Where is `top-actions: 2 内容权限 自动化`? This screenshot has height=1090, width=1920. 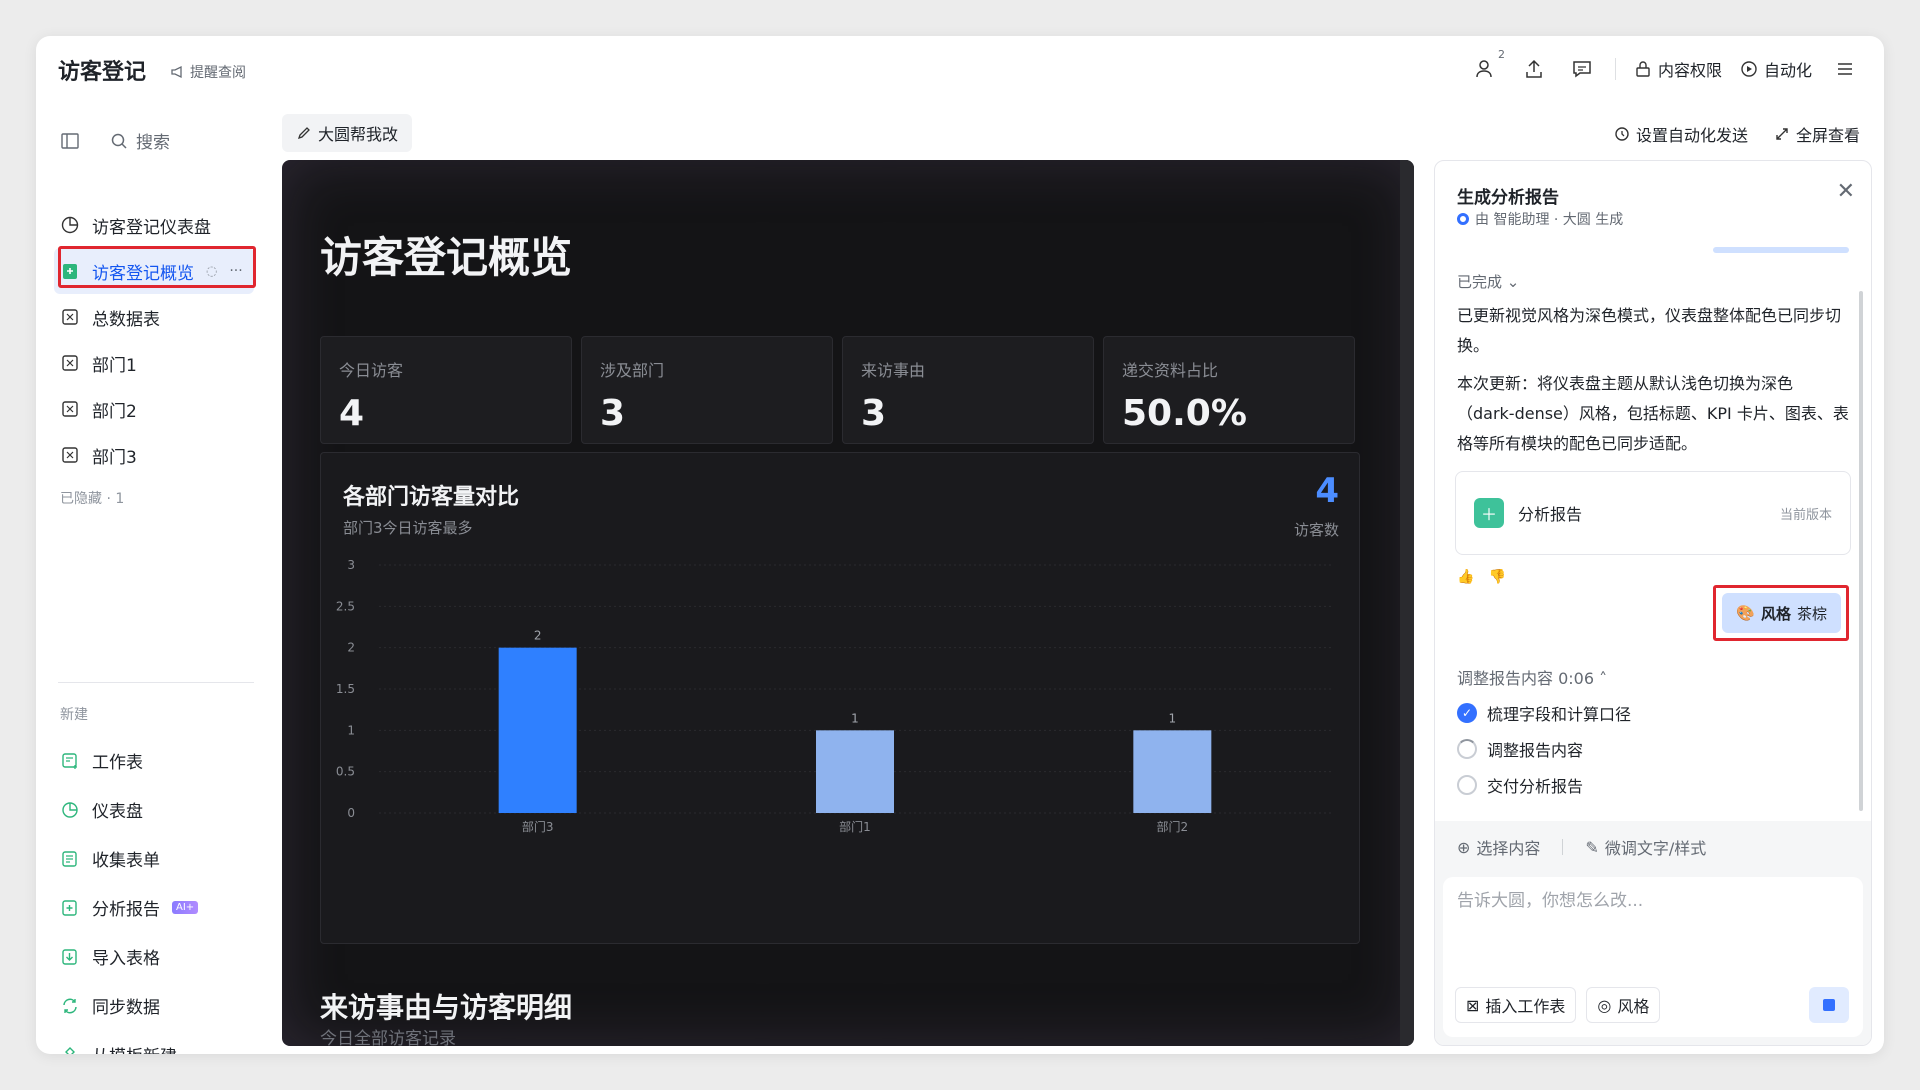 top-actions: 2 内容权限 自动化 is located at coordinates (1665, 66).